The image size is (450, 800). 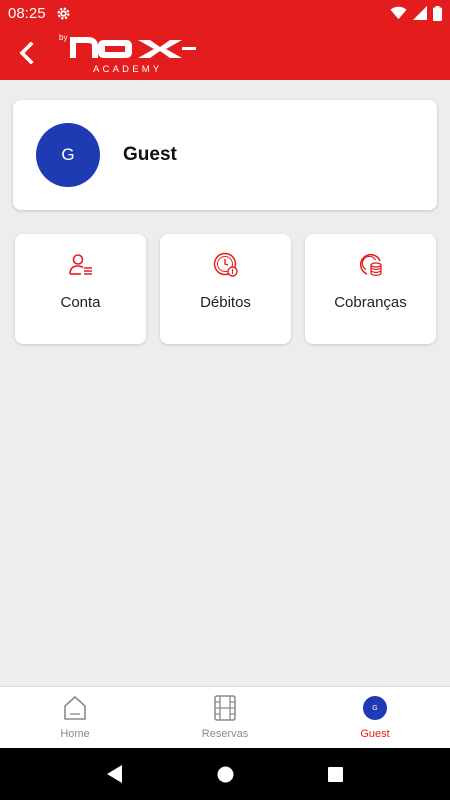 What do you see at coordinates (225, 264) in the screenshot?
I see `clock-coin-icon` at bounding box center [225, 264].